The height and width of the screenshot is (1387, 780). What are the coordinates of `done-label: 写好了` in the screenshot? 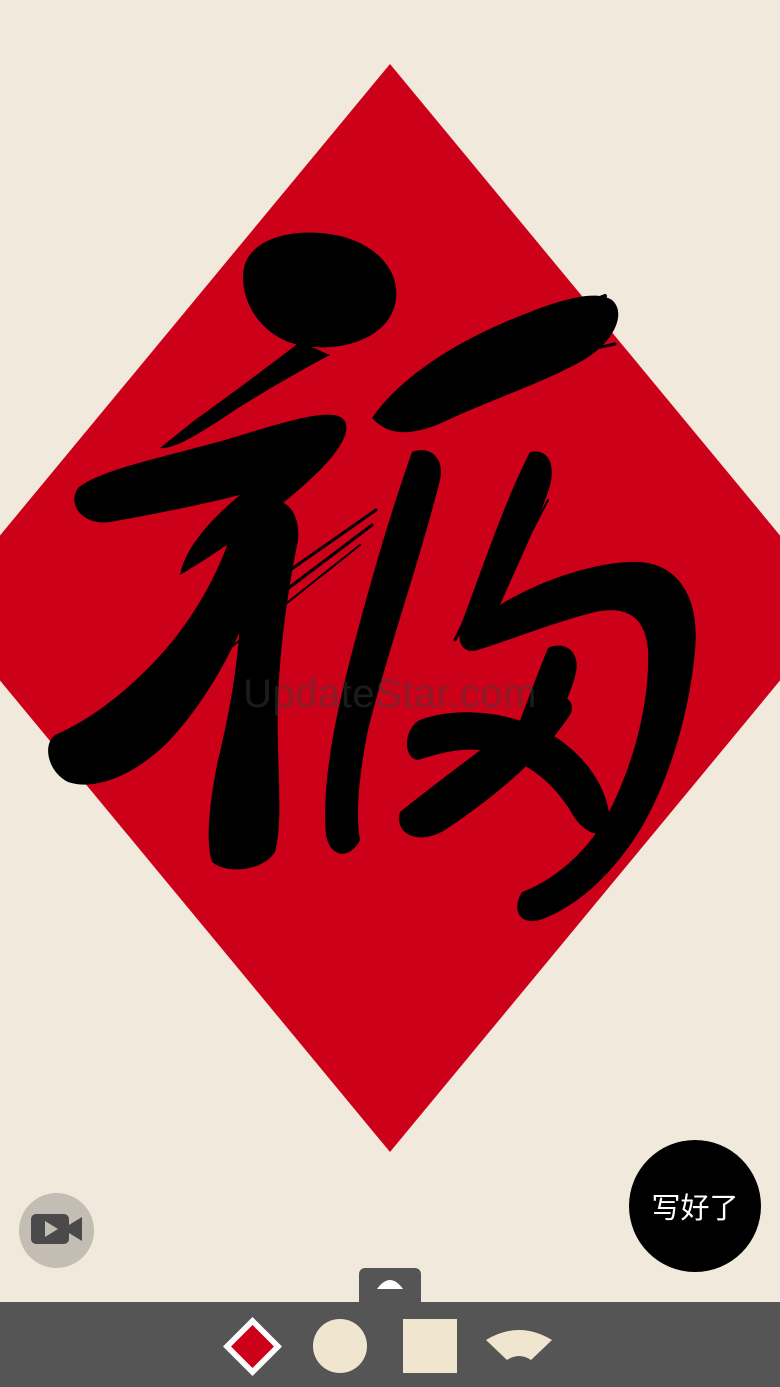 It's located at (695, 1208).